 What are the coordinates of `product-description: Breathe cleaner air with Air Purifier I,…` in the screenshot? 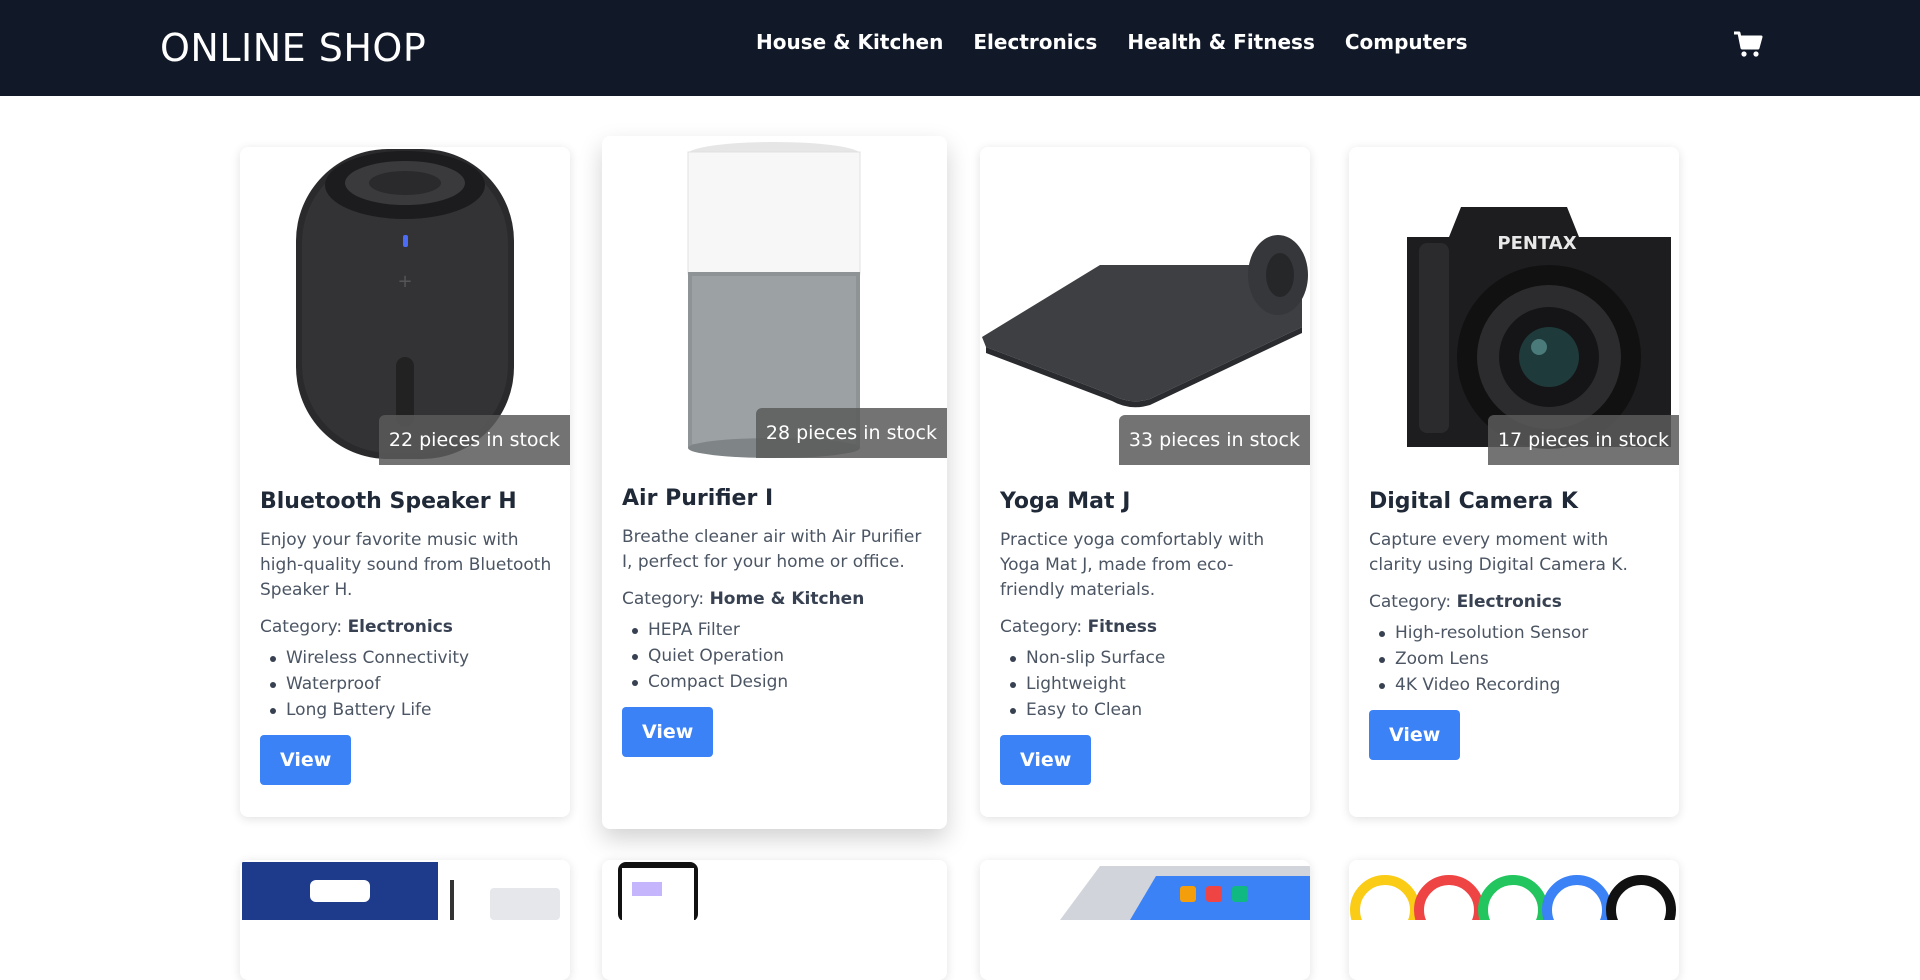 It's located at (772, 549).